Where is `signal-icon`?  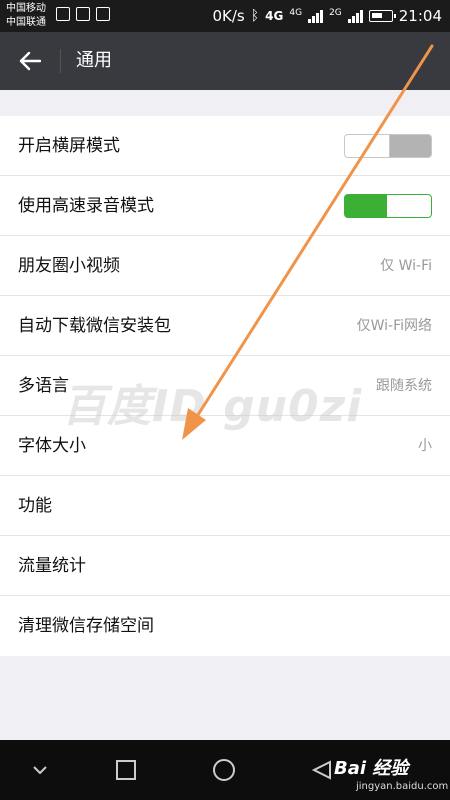 signal-icon is located at coordinates (316, 16).